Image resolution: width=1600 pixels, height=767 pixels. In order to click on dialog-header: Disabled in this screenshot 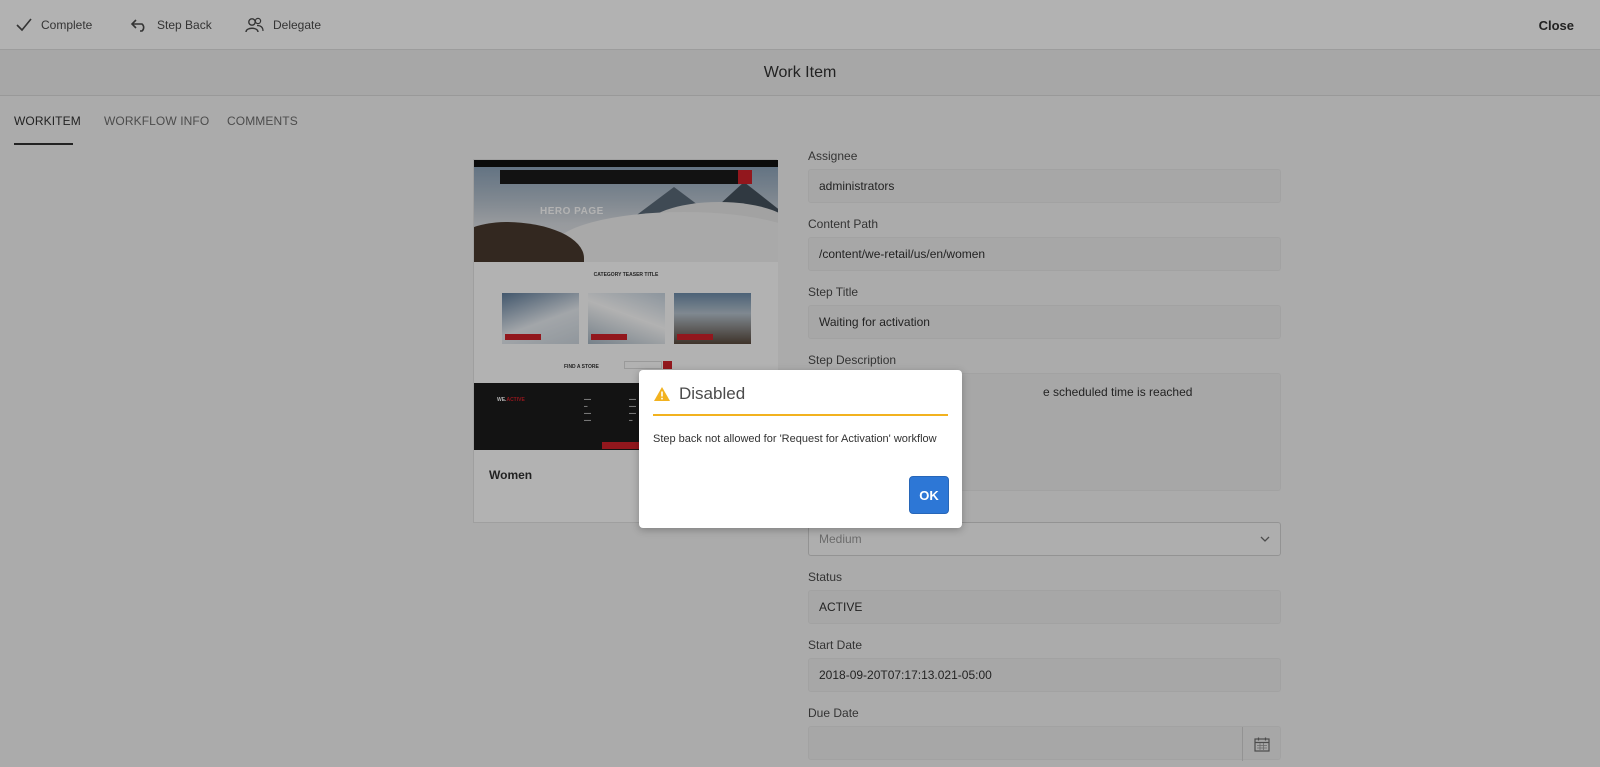, I will do `click(800, 400)`.